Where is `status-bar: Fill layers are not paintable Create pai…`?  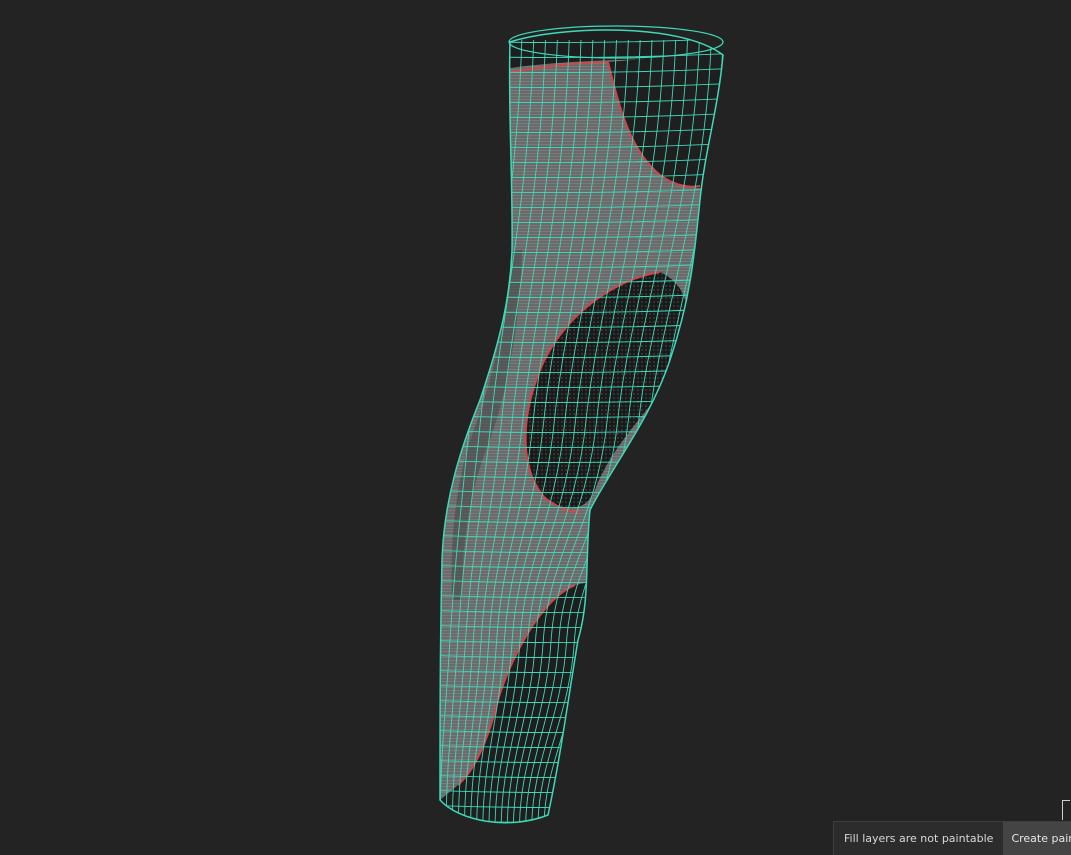
status-bar: Fill layers are not paintable Create pai… is located at coordinates (952, 838).